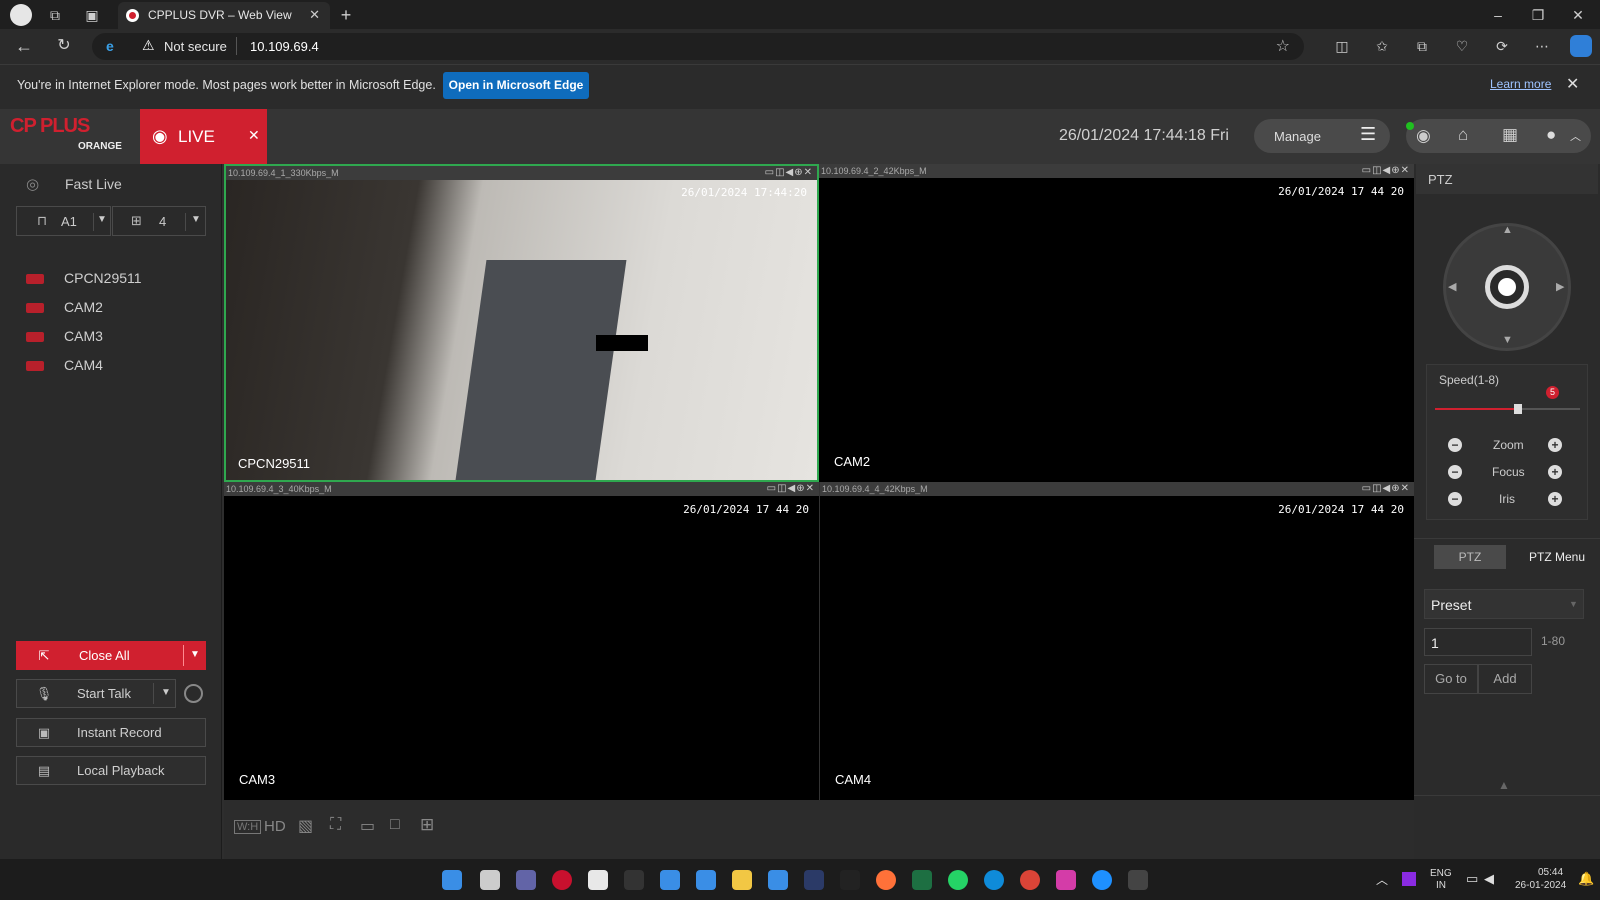  I want to click on zoom-in-button: +, so click(1555, 445).